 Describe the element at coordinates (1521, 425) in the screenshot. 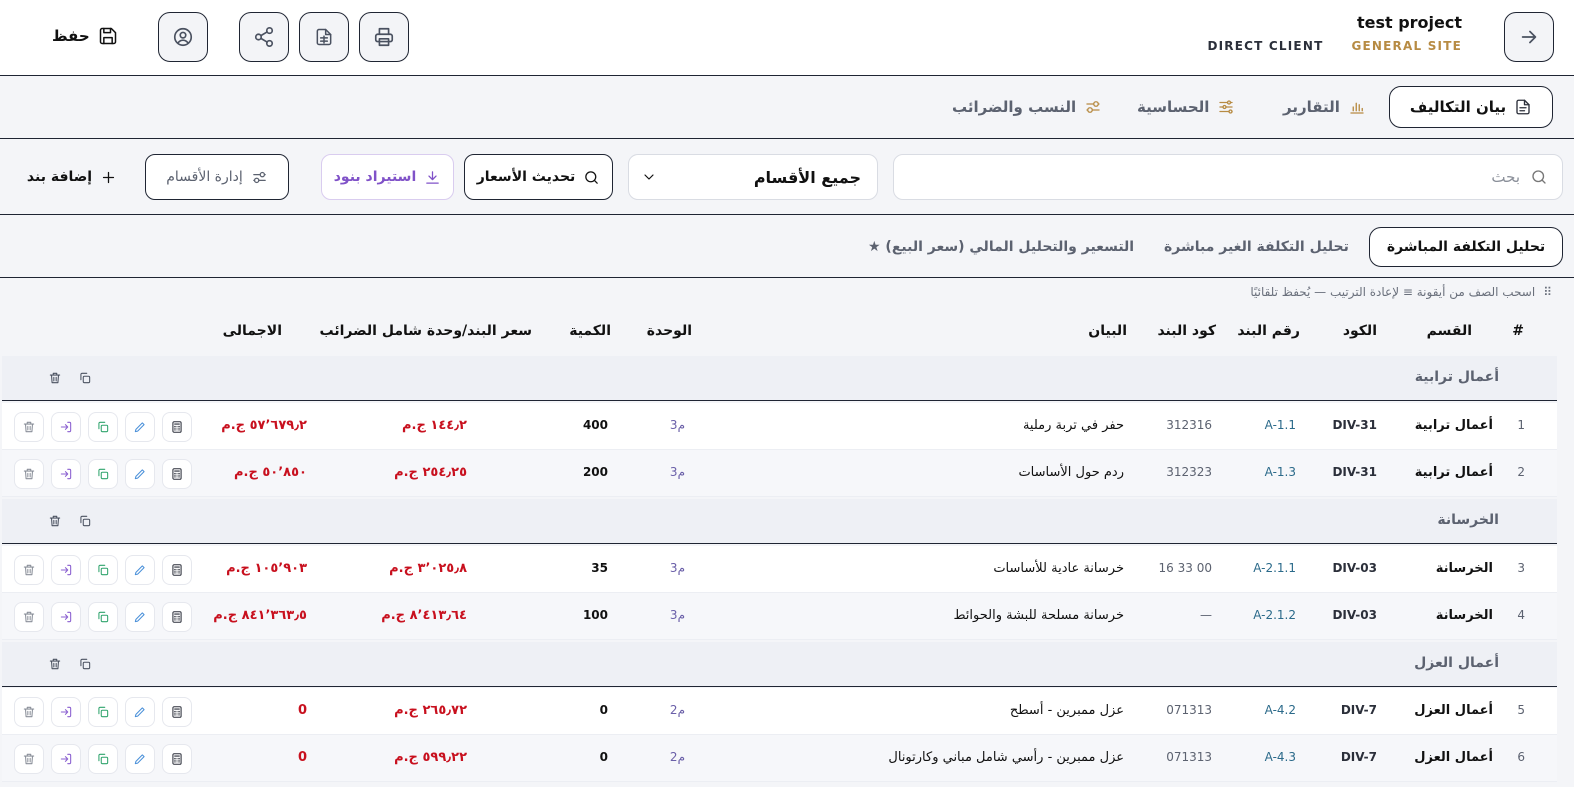

I see `cell-num: 1` at that location.